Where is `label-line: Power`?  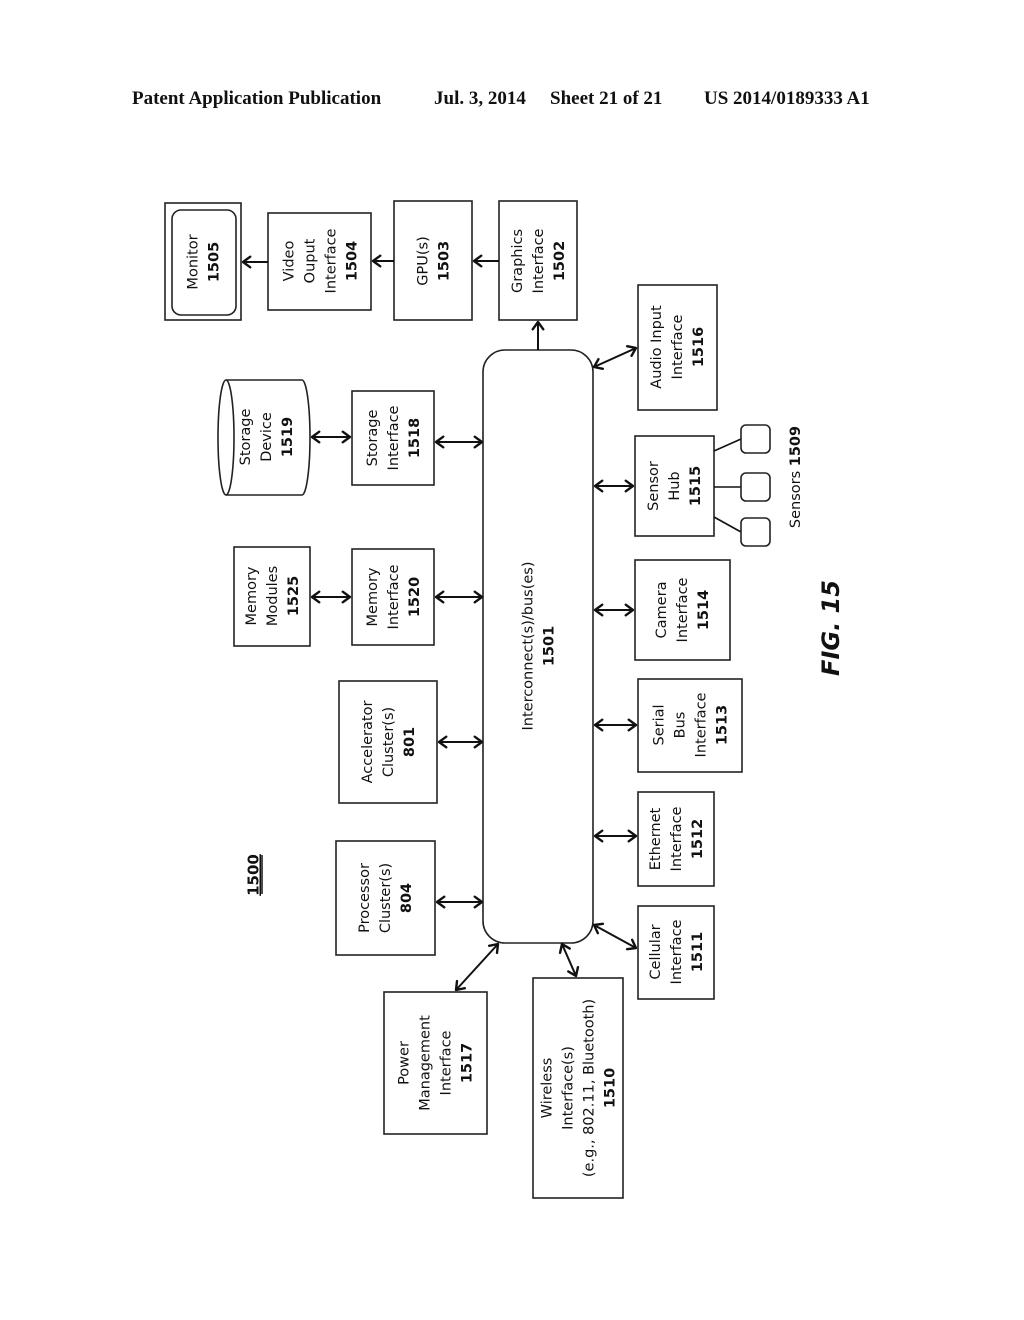 label-line: Power is located at coordinates (405, 1063).